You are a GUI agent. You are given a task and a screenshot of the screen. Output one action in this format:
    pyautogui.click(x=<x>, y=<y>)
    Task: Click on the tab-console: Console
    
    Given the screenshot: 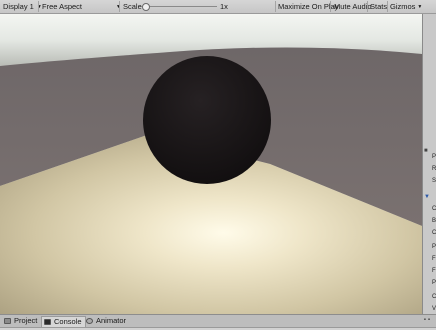 What is the action you would take?
    pyautogui.click(x=63, y=321)
    